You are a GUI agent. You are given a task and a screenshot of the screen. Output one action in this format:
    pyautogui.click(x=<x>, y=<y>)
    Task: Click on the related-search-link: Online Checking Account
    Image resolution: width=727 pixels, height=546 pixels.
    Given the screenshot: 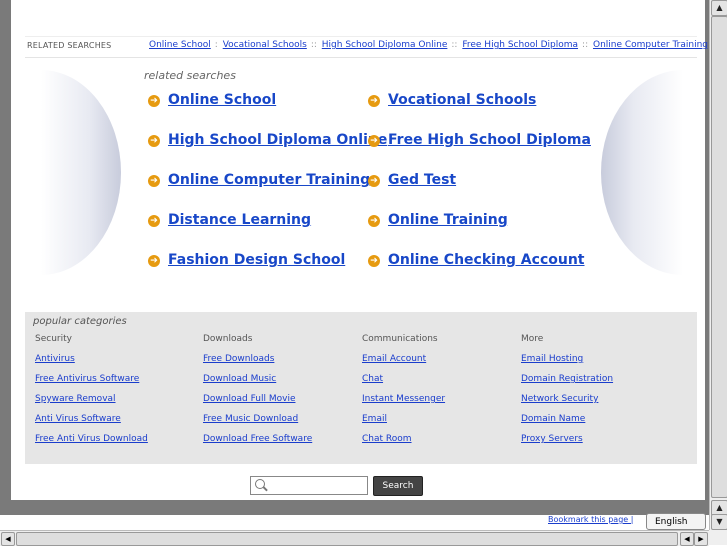 What is the action you would take?
    pyautogui.click(x=486, y=260)
    